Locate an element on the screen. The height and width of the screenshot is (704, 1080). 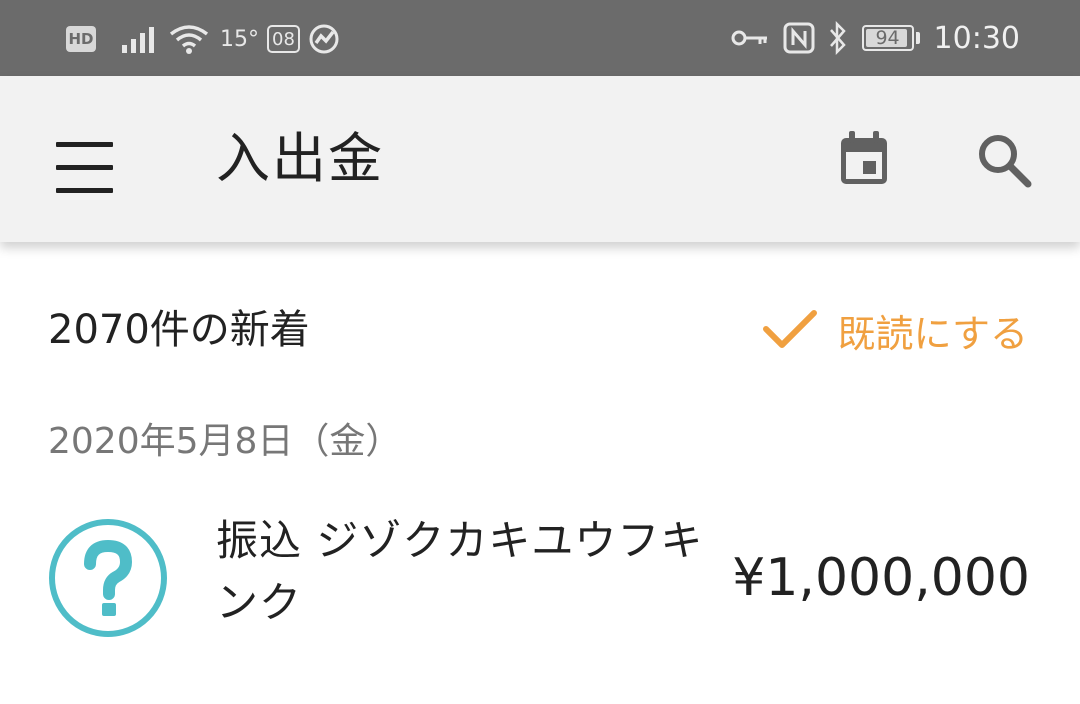
status-bar: HD 15° 08 94 10:30 is located at coordinates (540, 38).